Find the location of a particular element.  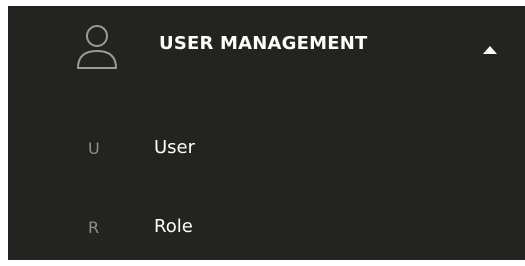

menu-item-label: User is located at coordinates (175, 147).